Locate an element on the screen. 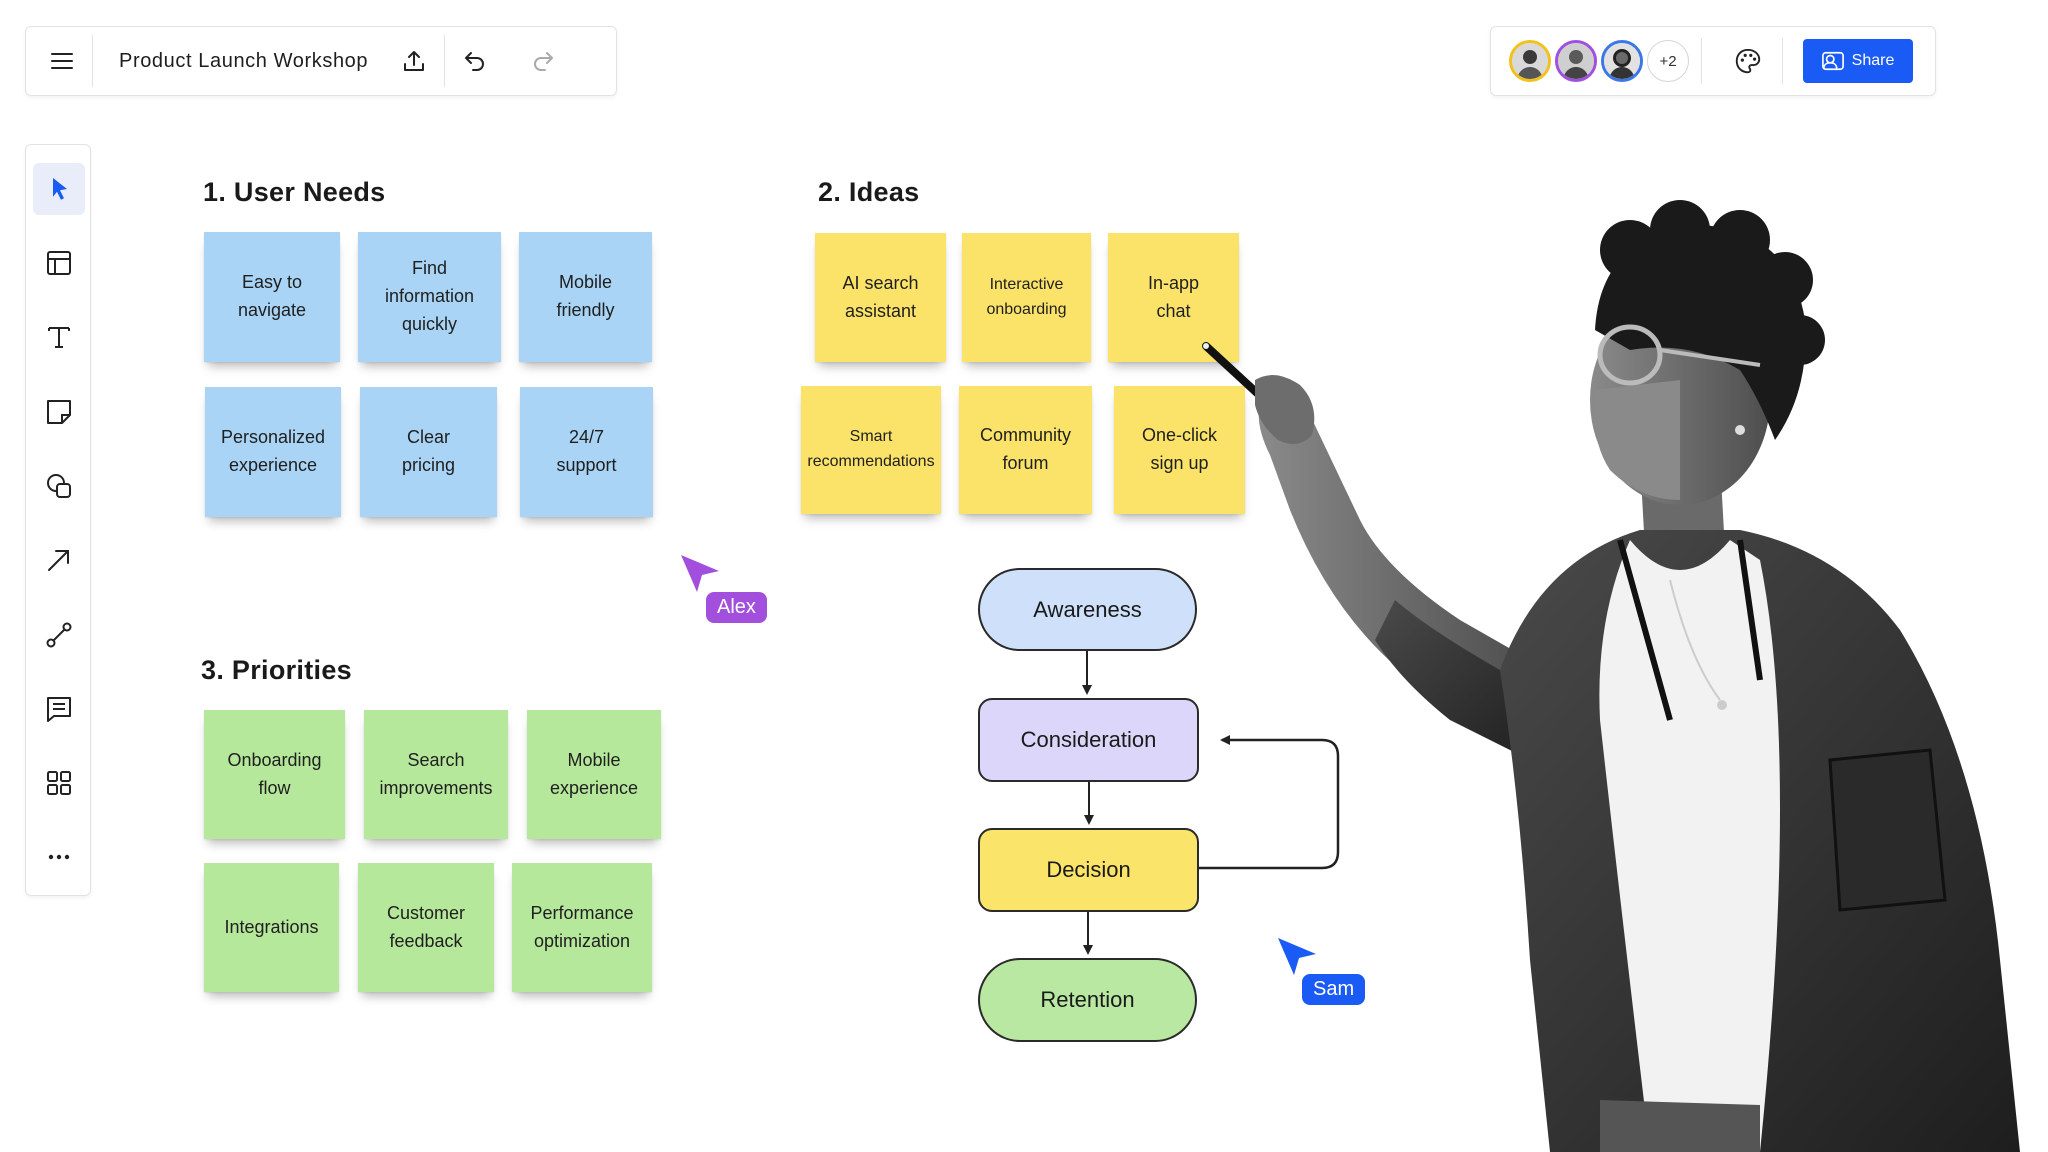  section-title-user-needs: 1. User Needs is located at coordinates (294, 192).